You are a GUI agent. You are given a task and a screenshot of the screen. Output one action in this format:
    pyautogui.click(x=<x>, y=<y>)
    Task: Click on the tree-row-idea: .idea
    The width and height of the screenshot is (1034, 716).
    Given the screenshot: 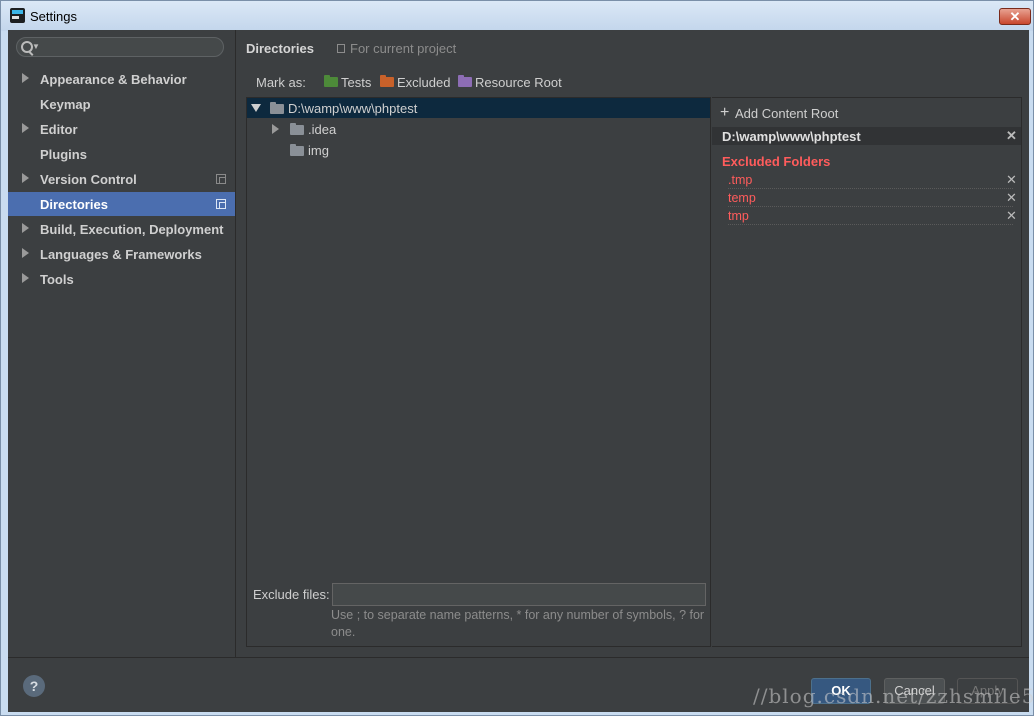 What is the action you would take?
    pyautogui.click(x=478, y=129)
    